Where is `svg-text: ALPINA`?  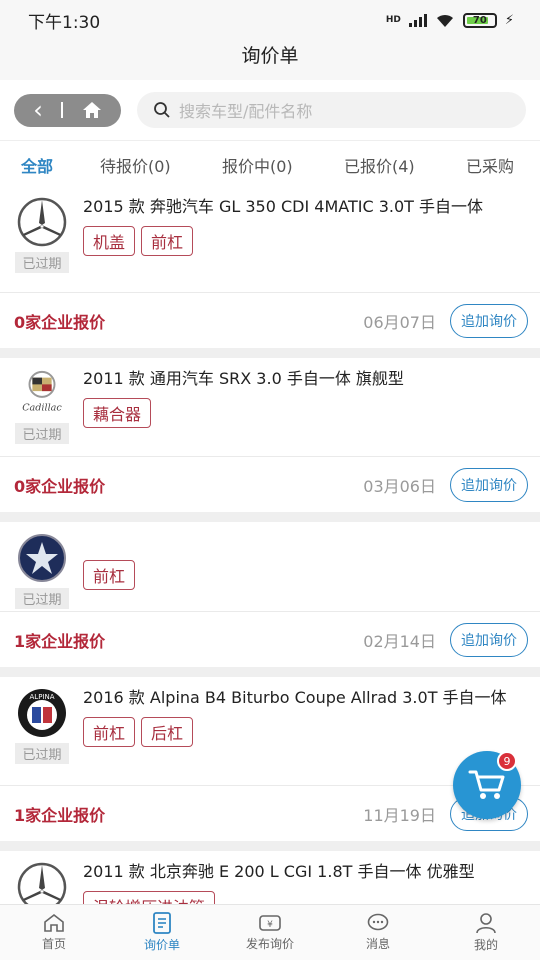
svg-text: ALPINA is located at coordinates (42, 697).